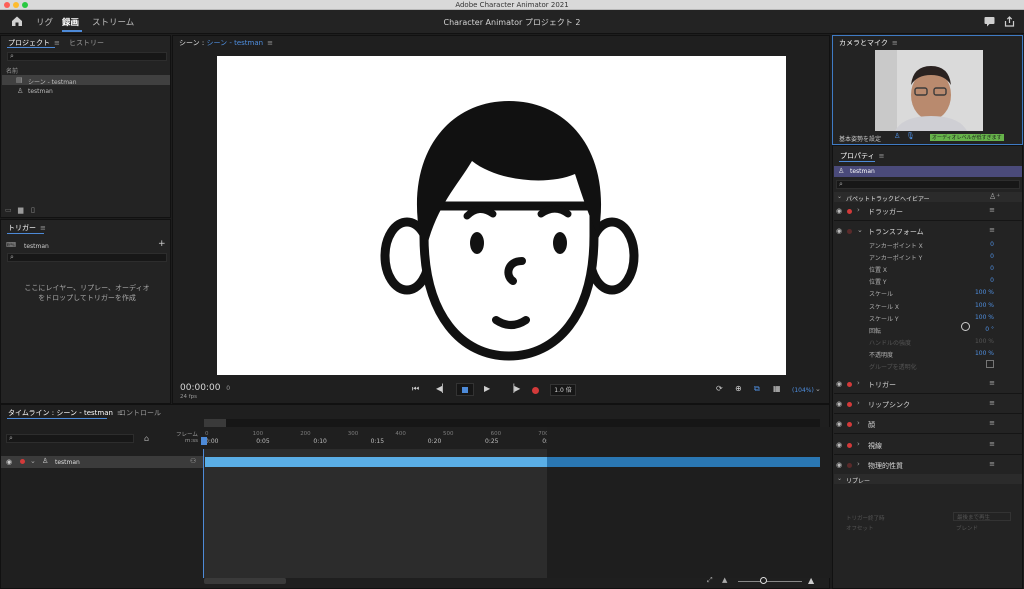 The image size is (1024, 589). What do you see at coordinates (70, 438) in the screenshot?
I see `timeline-search-input: ⌕` at bounding box center [70, 438].